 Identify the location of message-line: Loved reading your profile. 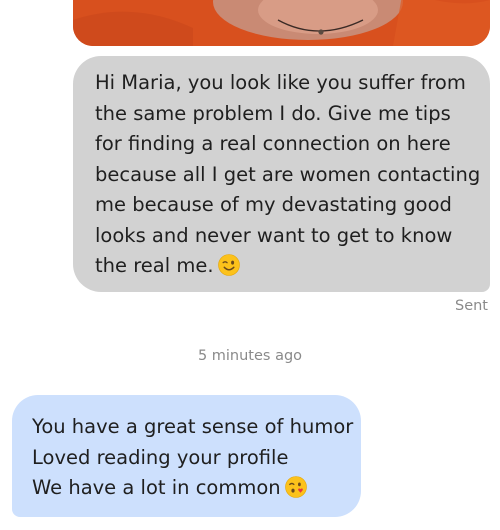
(160, 457).